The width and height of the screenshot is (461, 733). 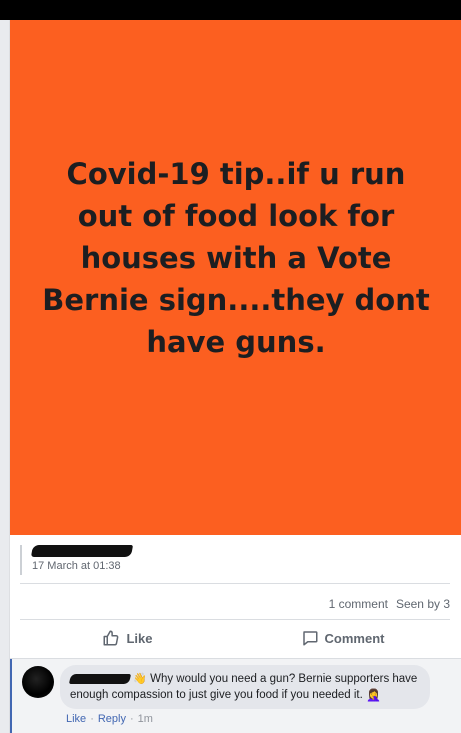 I want to click on comment-reply-link: Reply, so click(x=112, y=719).